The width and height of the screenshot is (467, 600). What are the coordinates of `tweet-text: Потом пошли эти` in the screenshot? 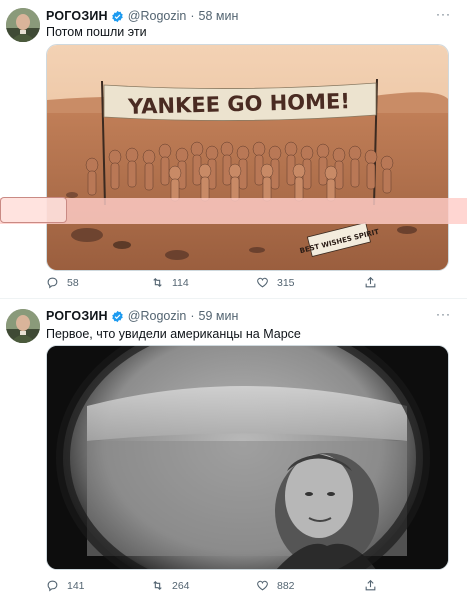 It's located at (96, 32).